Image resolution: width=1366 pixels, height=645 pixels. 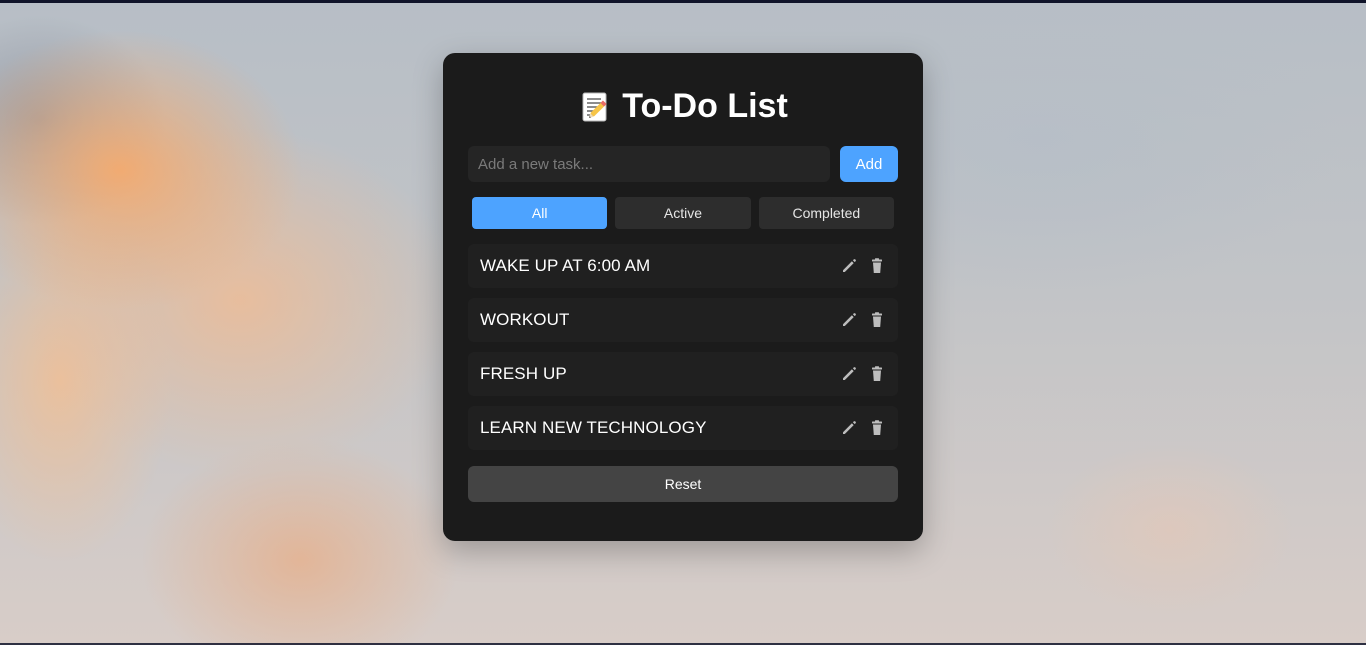 I want to click on page-title: To-Do List, so click(x=683, y=106).